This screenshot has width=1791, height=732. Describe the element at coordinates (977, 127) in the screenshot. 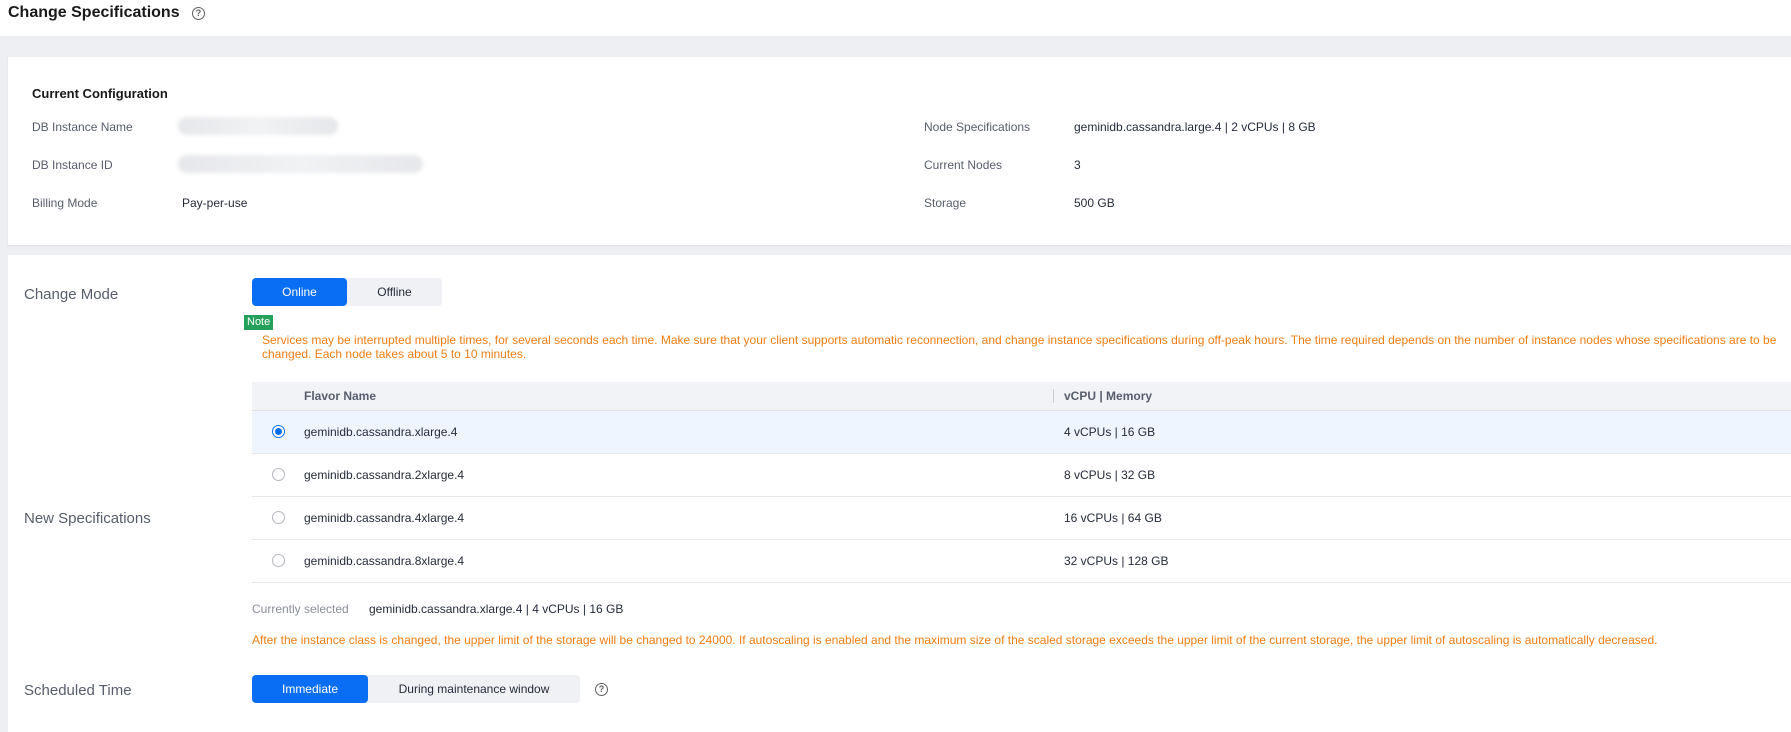

I see `node-specifications-label: Node Specifications` at that location.